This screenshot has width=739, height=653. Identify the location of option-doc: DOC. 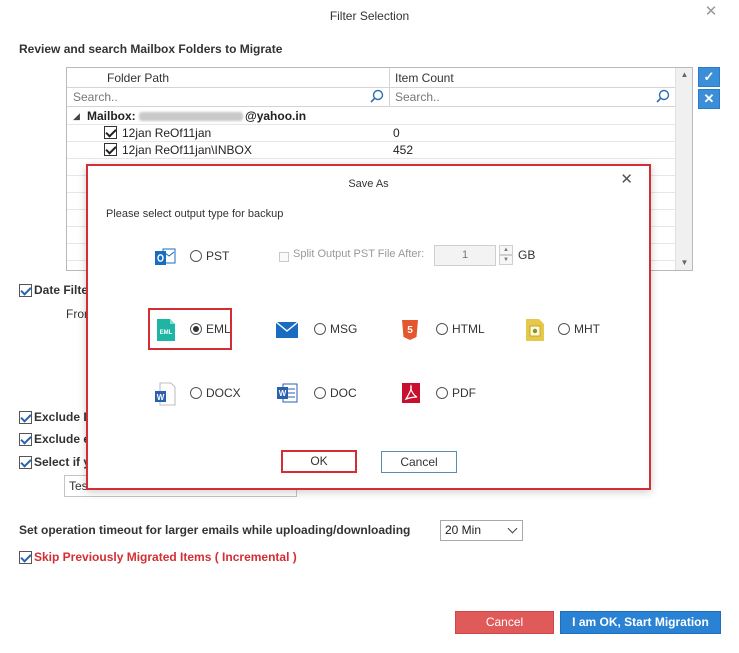
(339, 393).